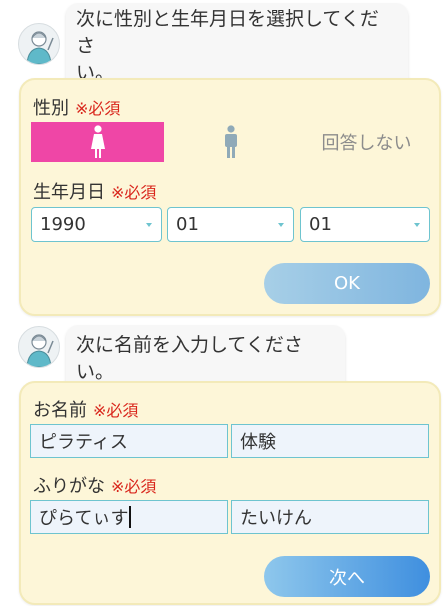  Describe the element at coordinates (60, 410) in the screenshot. I see `name-label: お名前` at that location.